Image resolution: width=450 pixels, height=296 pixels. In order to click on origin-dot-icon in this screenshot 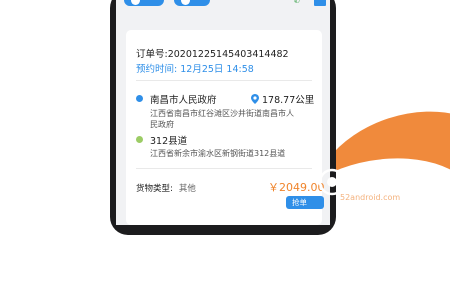, I will do `click(139, 98)`.